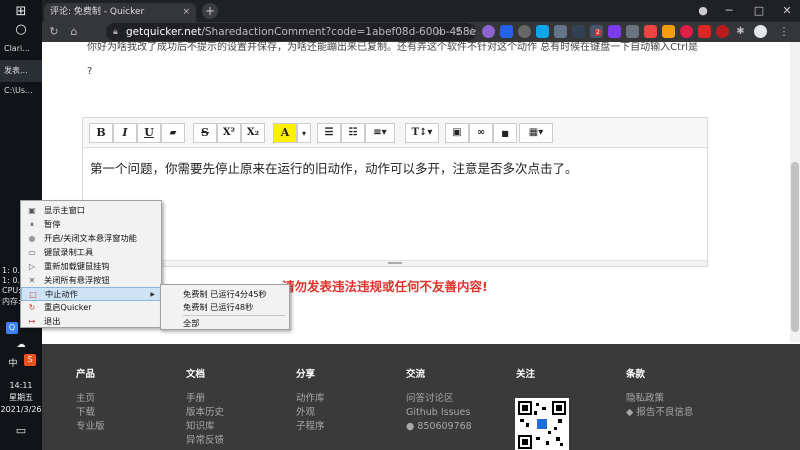 The image size is (800, 450). I want to click on submenu-item-action-1: 免费制 已运行4分45秒, so click(225, 294).